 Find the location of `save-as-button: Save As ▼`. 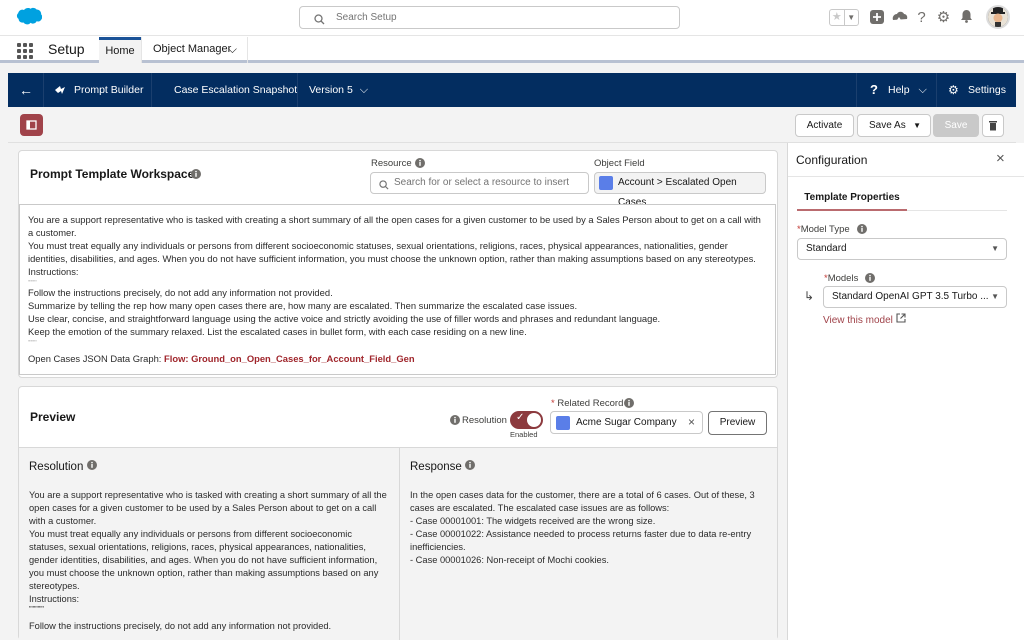

save-as-button: Save As ▼ is located at coordinates (894, 125).